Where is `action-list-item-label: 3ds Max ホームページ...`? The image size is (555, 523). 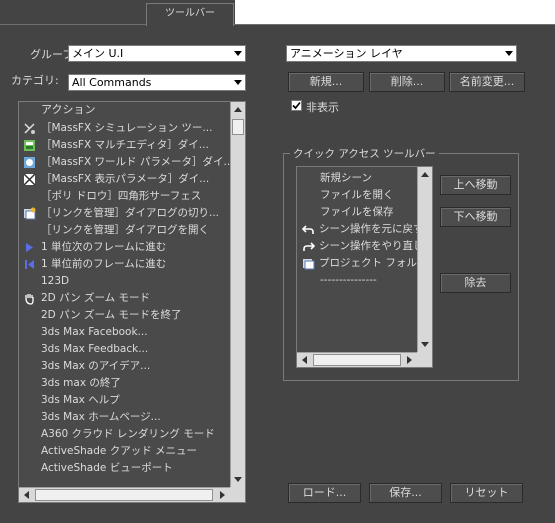 action-list-item-label: 3ds Max ホームページ... is located at coordinates (101, 417).